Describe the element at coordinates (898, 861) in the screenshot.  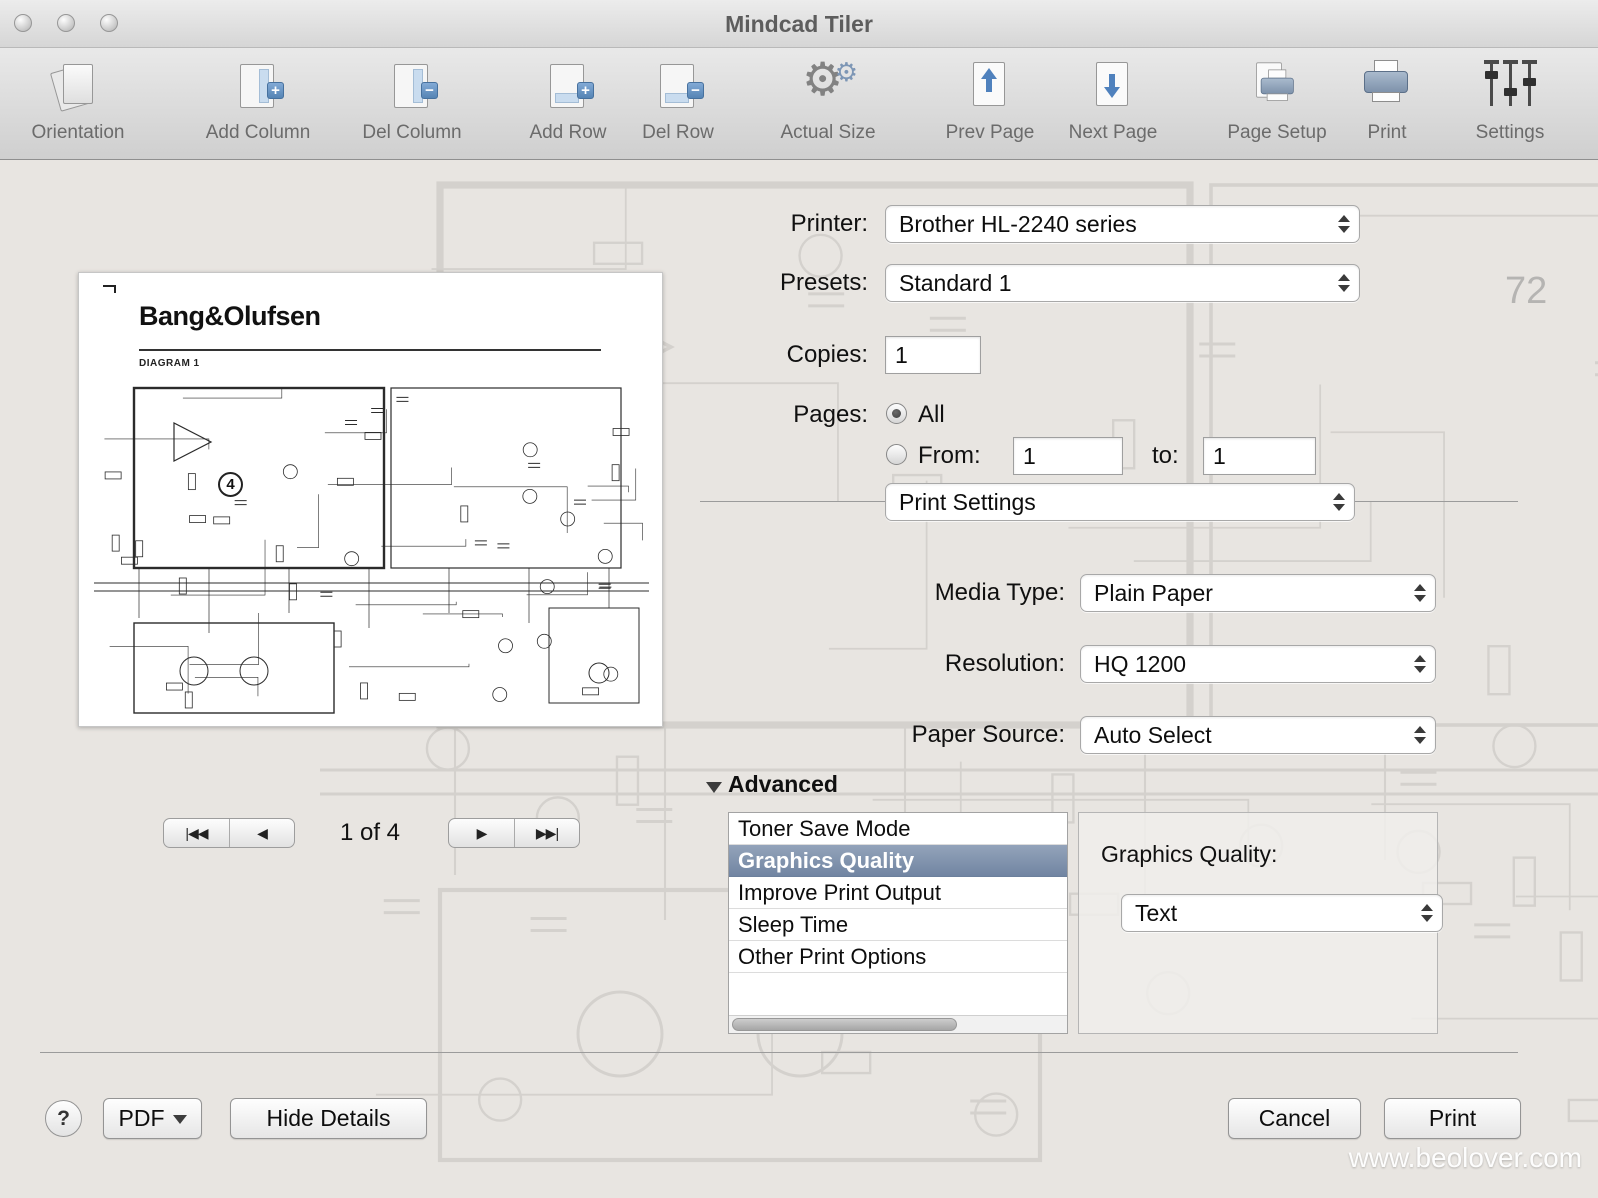
I see `list-item-graphics-quality: Graphics Quality` at that location.